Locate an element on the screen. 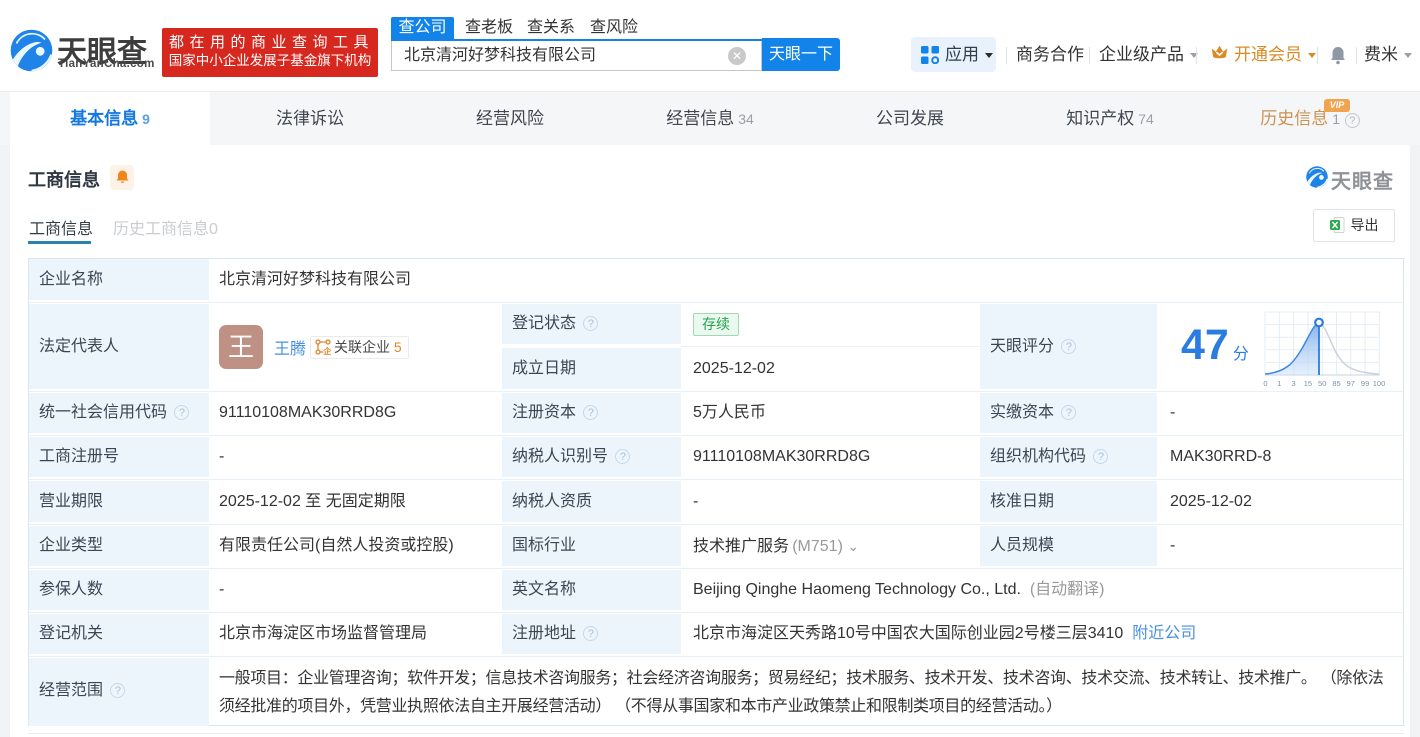  svg-text: 0 is located at coordinates (1265, 383).